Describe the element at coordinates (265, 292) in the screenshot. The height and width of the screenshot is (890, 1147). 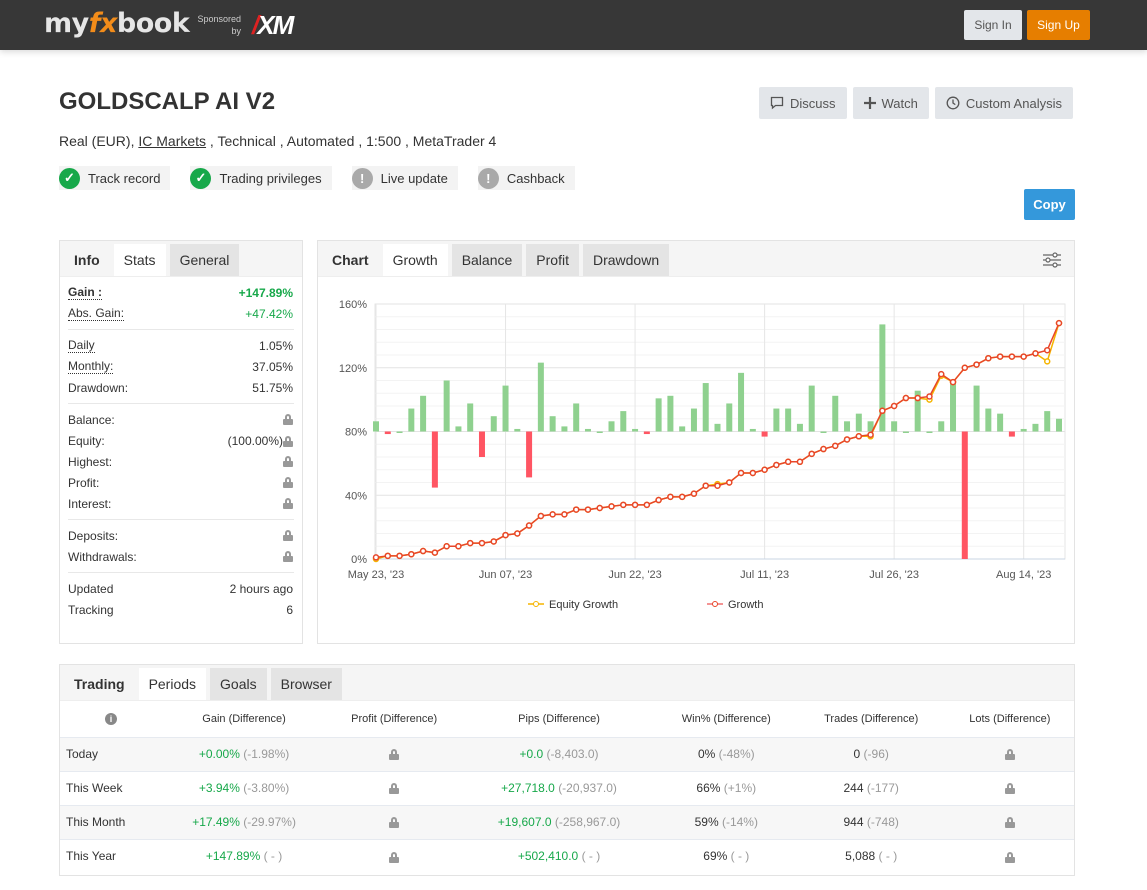
I see `gain-value: +147.89%` at that location.